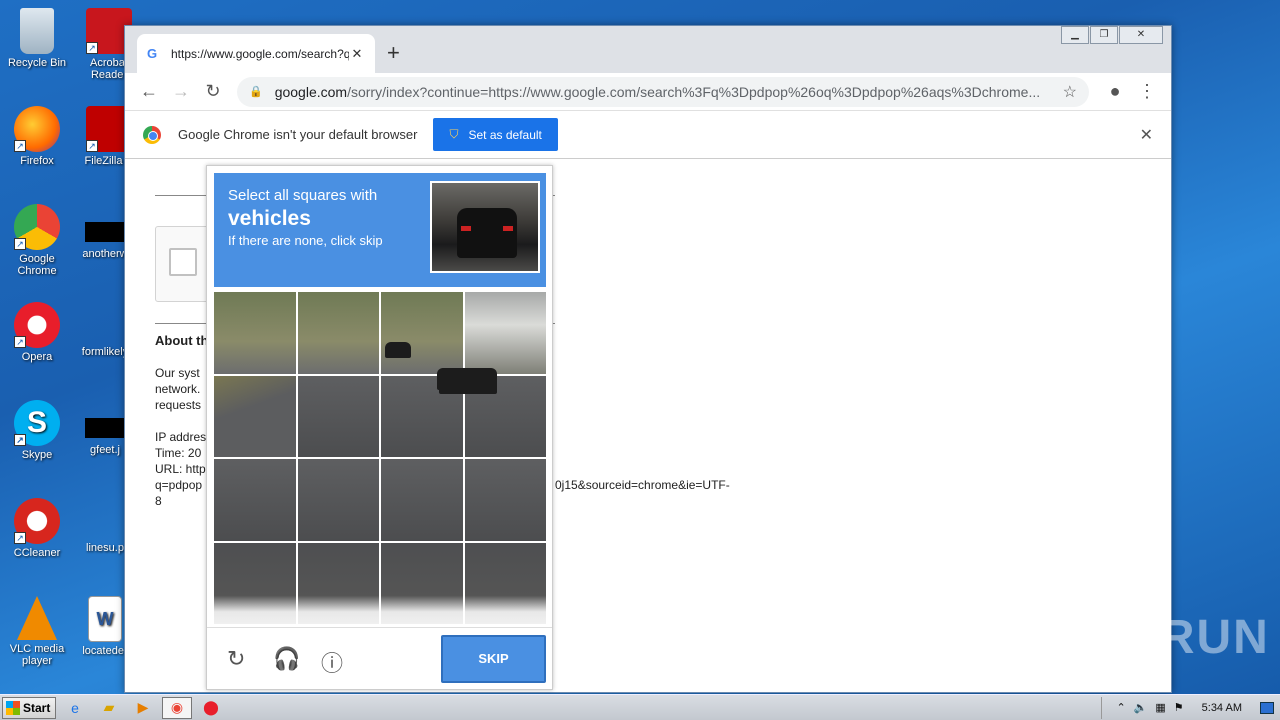  I want to click on forward-icon: →, so click(181, 91).